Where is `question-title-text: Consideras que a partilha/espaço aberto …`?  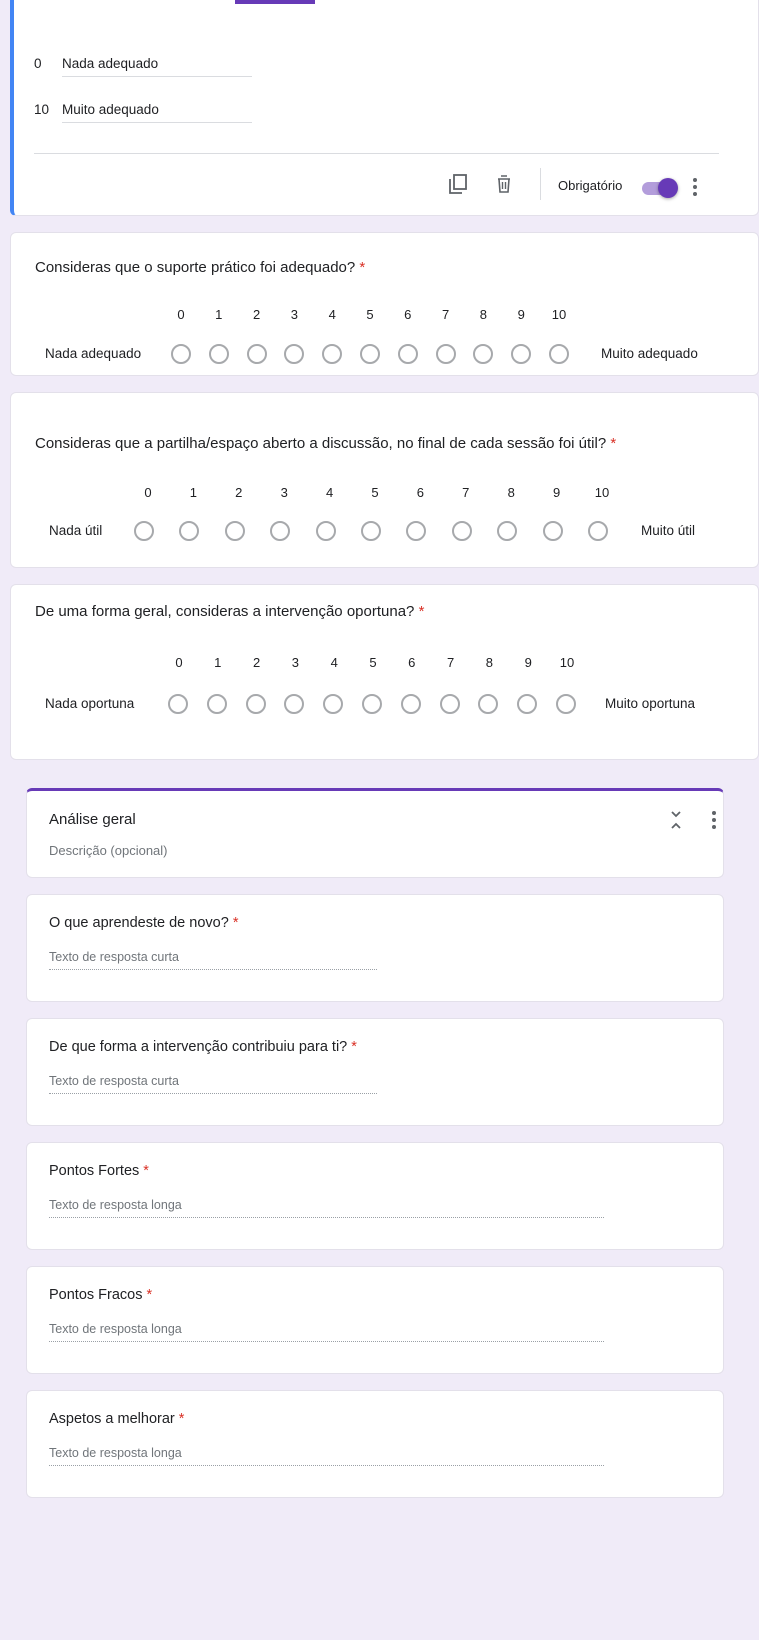
question-title-text: Consideras que a partilha/espaço aberto … is located at coordinates (321, 443).